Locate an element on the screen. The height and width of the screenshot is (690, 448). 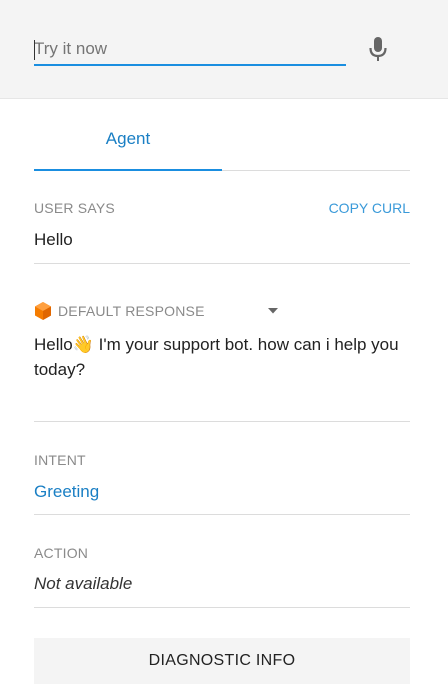
dialogflow-icon is located at coordinates (43, 311).